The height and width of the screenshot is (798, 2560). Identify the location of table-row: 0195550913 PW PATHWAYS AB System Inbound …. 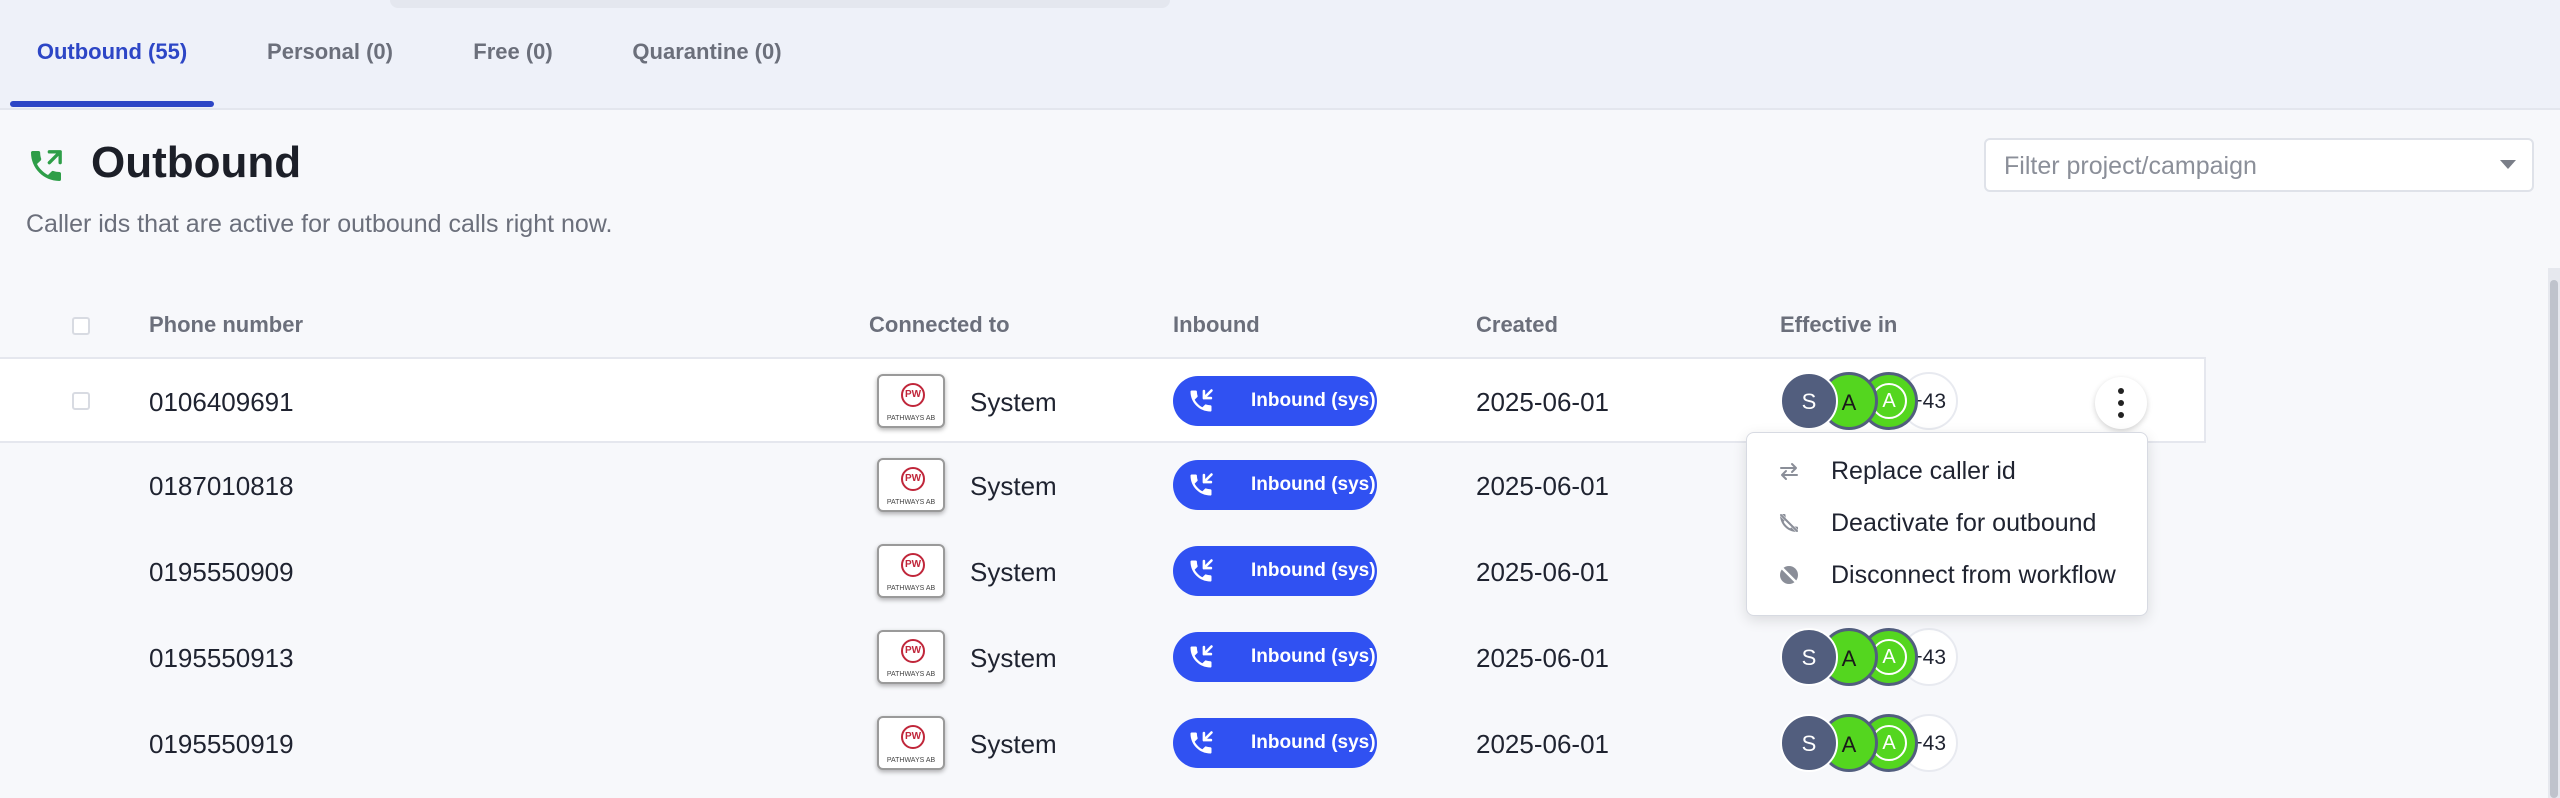
(1103, 658).